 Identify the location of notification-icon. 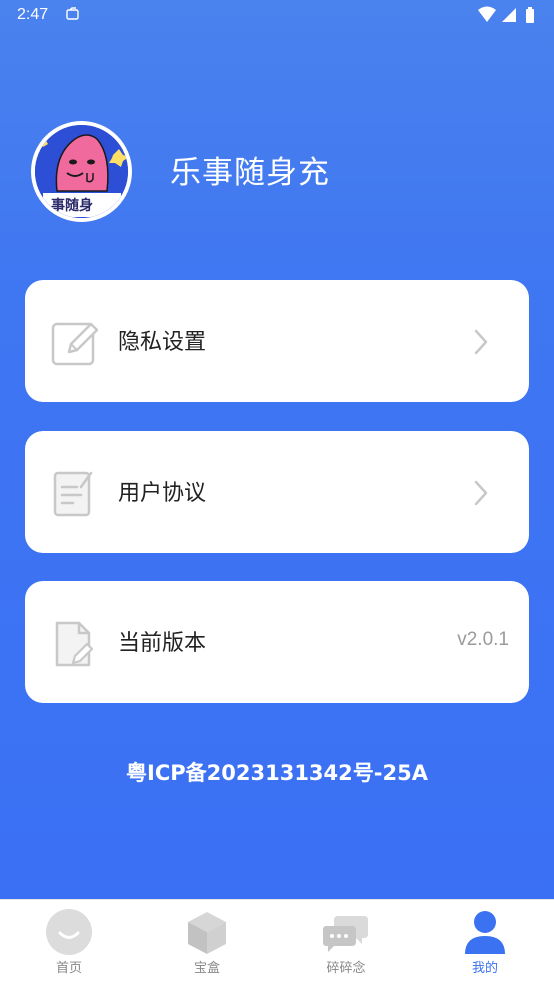
(72, 13).